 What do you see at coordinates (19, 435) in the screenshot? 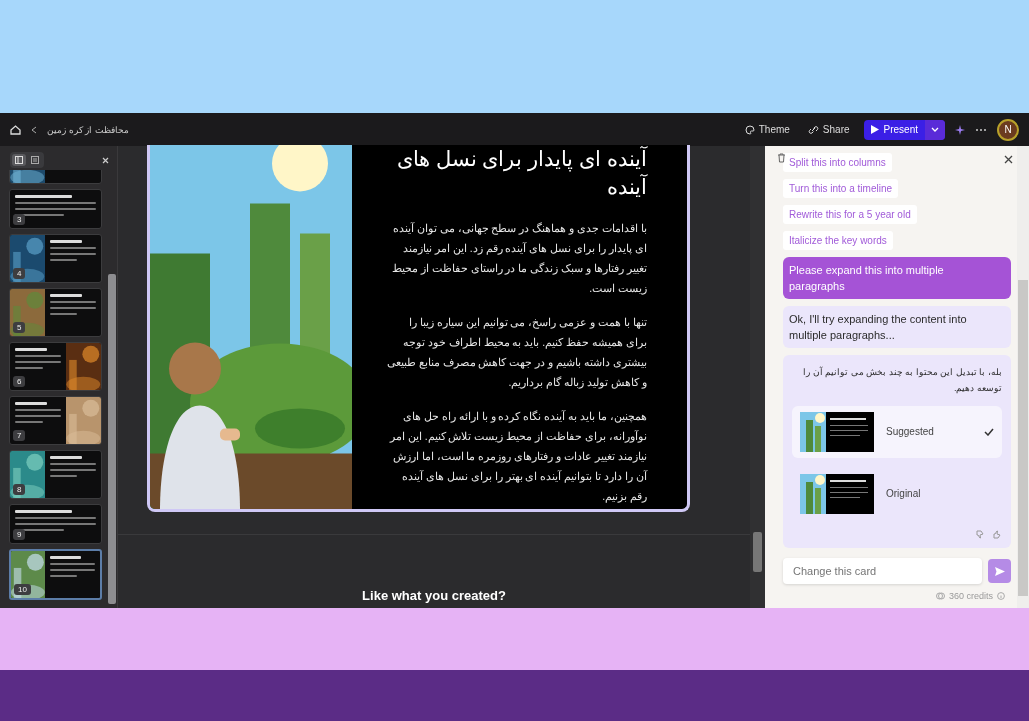
I see `slide-number: 7` at bounding box center [19, 435].